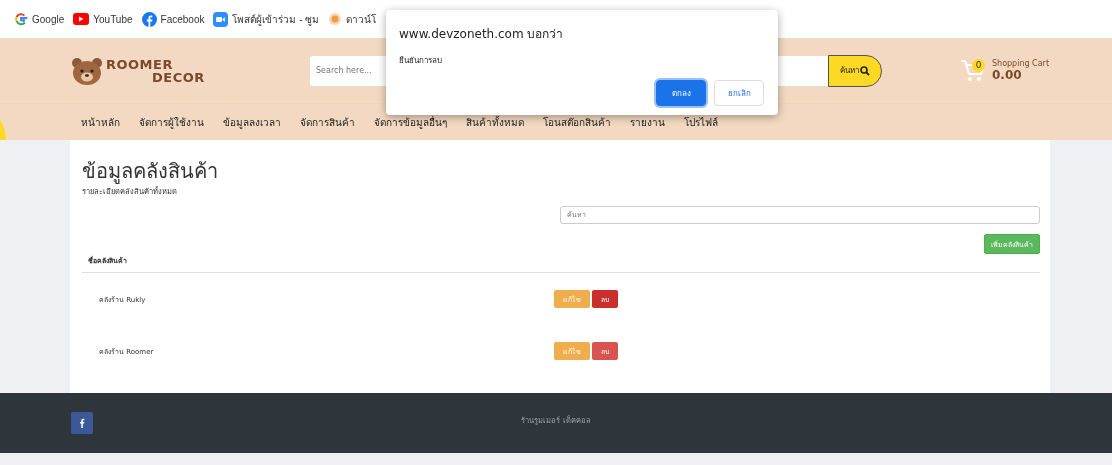 The width and height of the screenshot is (1112, 465). What do you see at coordinates (421, 61) in the screenshot?
I see `dialog-message: ยืนยันการลบ` at bounding box center [421, 61].